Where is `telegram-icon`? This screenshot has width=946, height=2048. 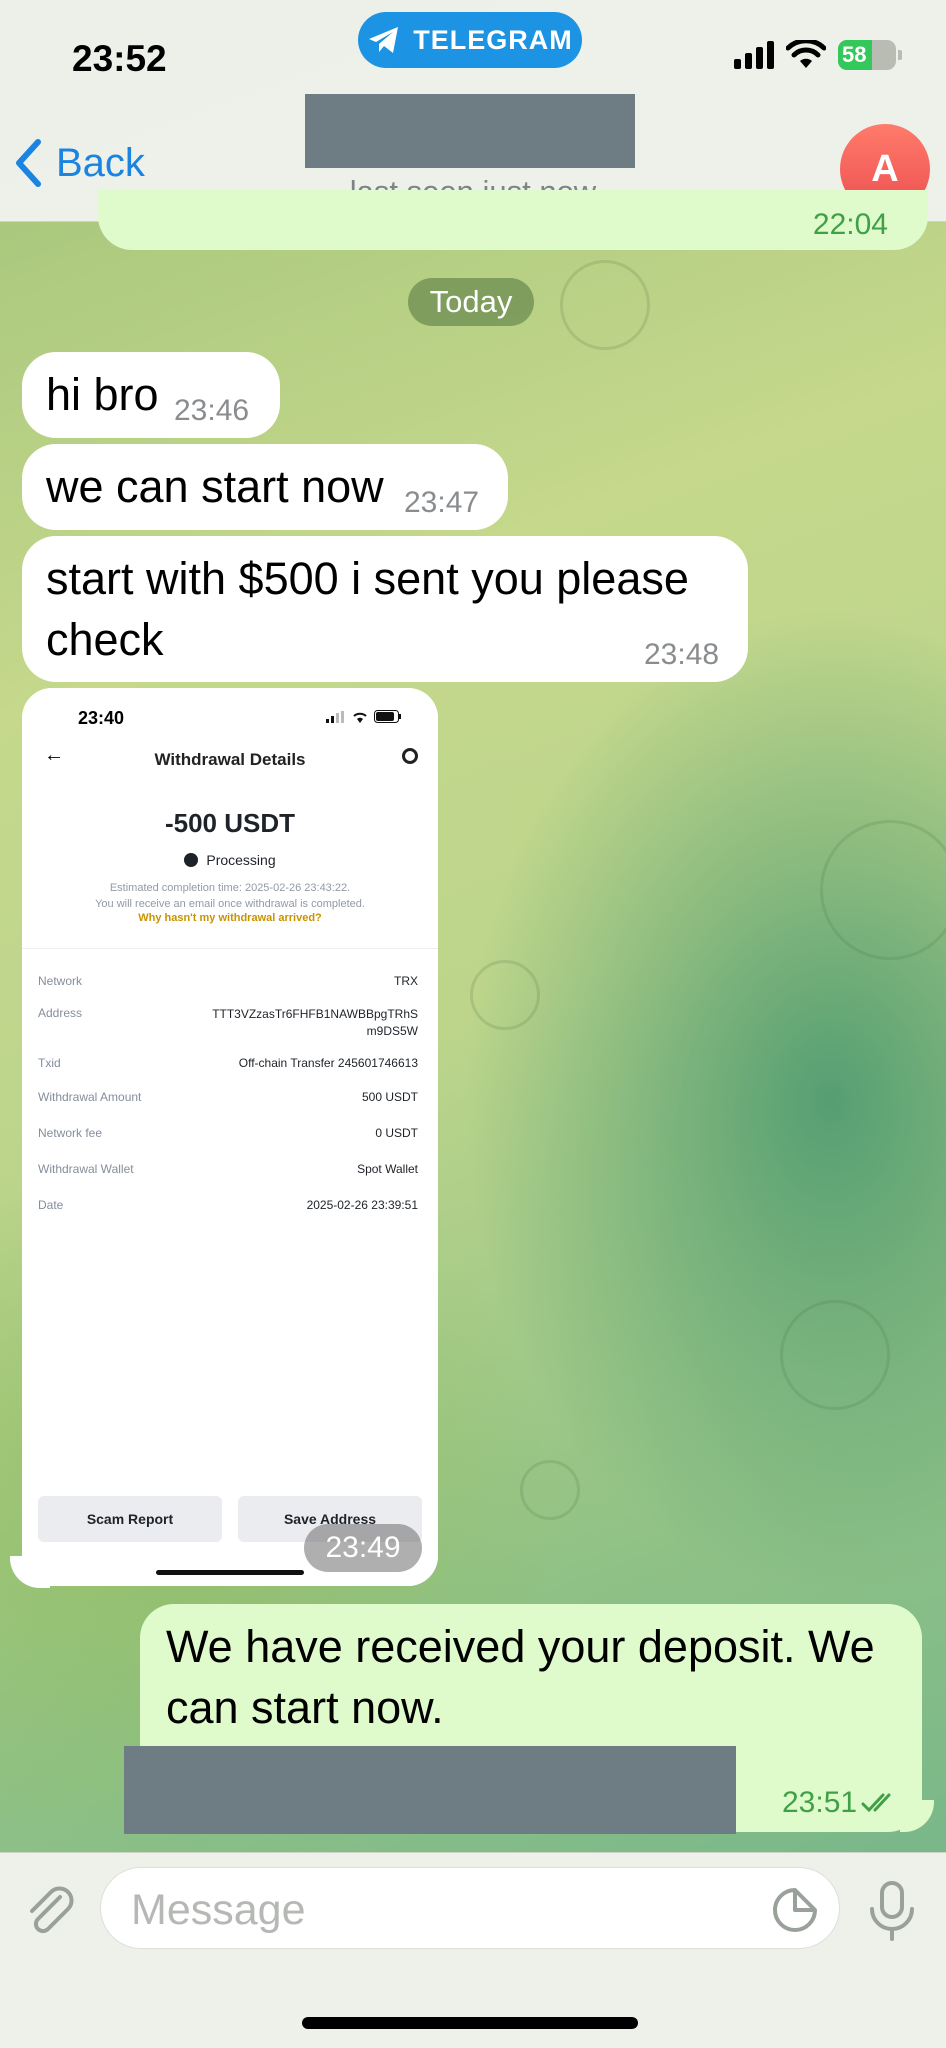
telegram-icon is located at coordinates (384, 40).